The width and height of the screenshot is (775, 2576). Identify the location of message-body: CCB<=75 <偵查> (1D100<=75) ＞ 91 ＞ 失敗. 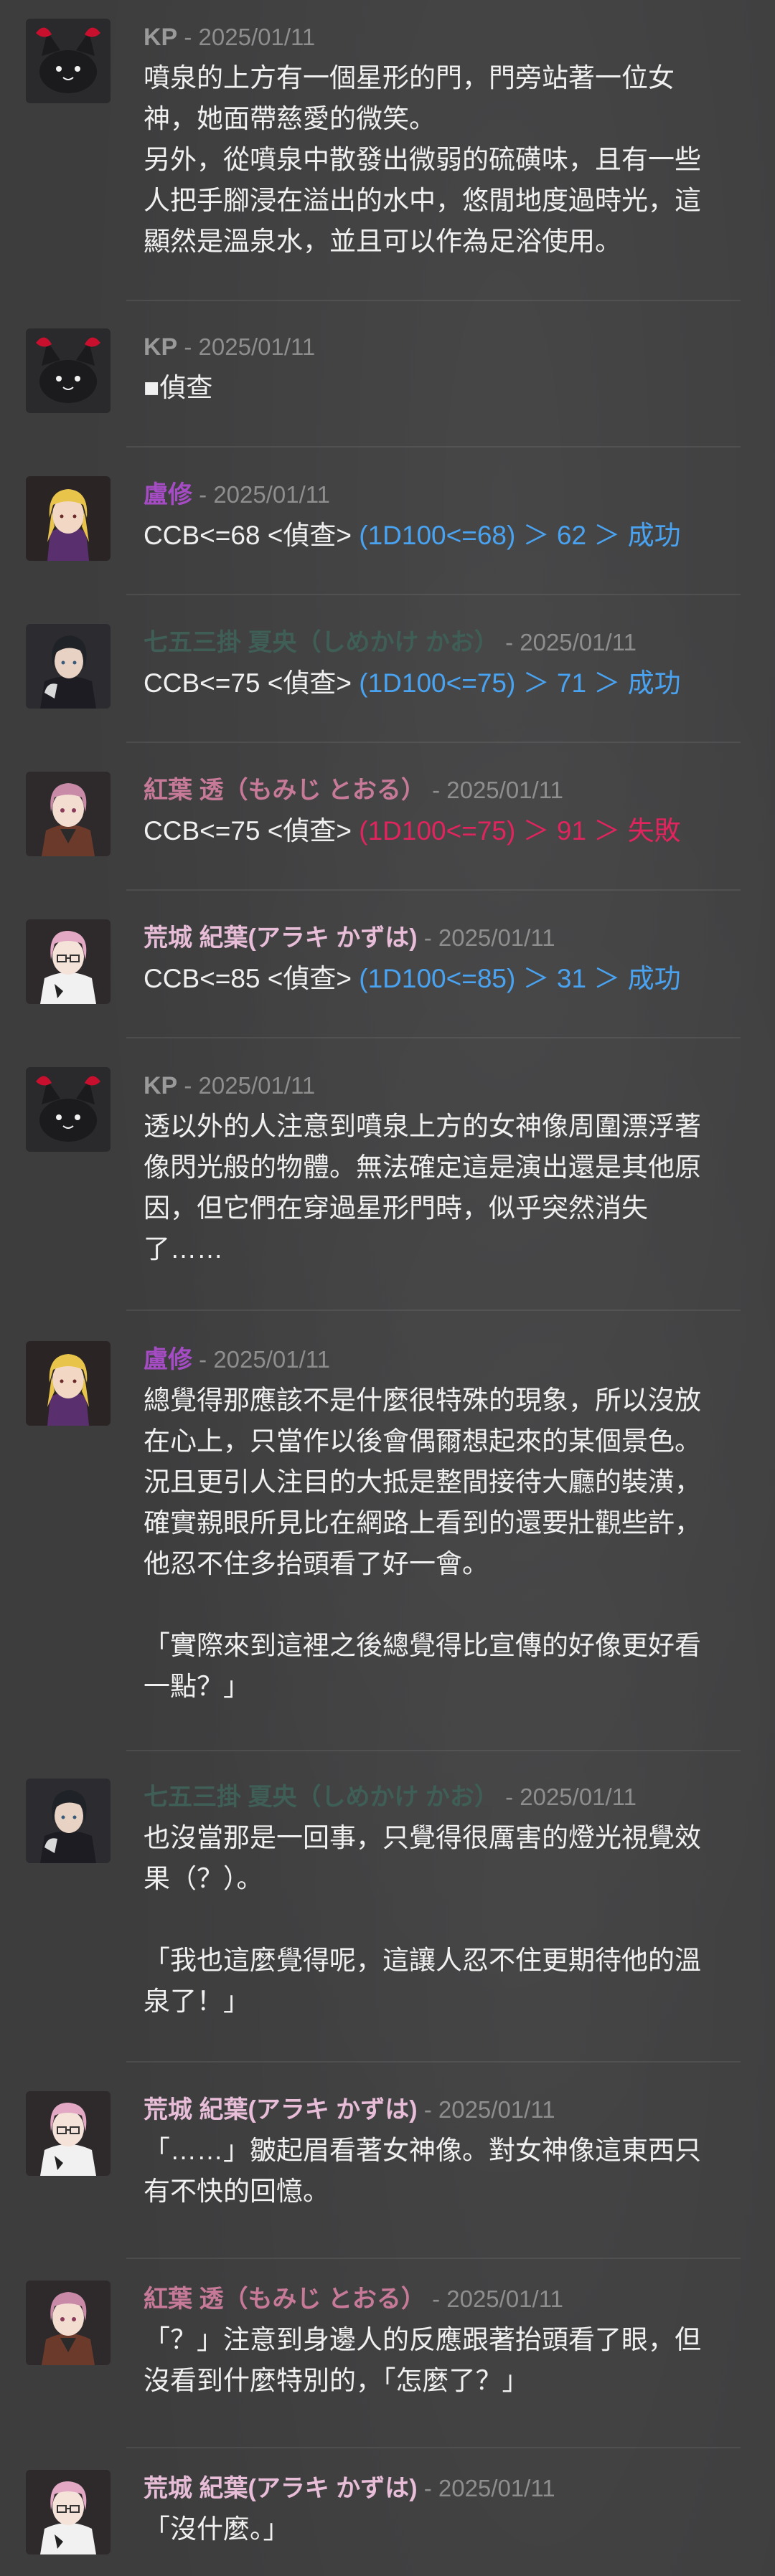
(441, 830).